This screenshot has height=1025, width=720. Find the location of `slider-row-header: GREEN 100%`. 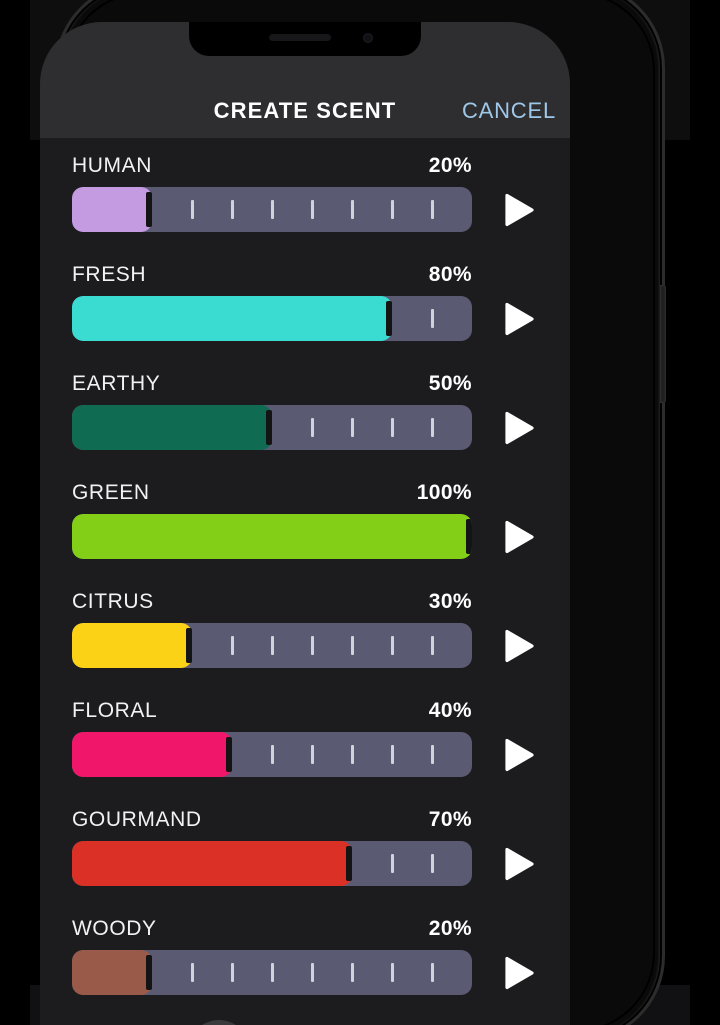

slider-row-header: GREEN 100% is located at coordinates (272, 493).